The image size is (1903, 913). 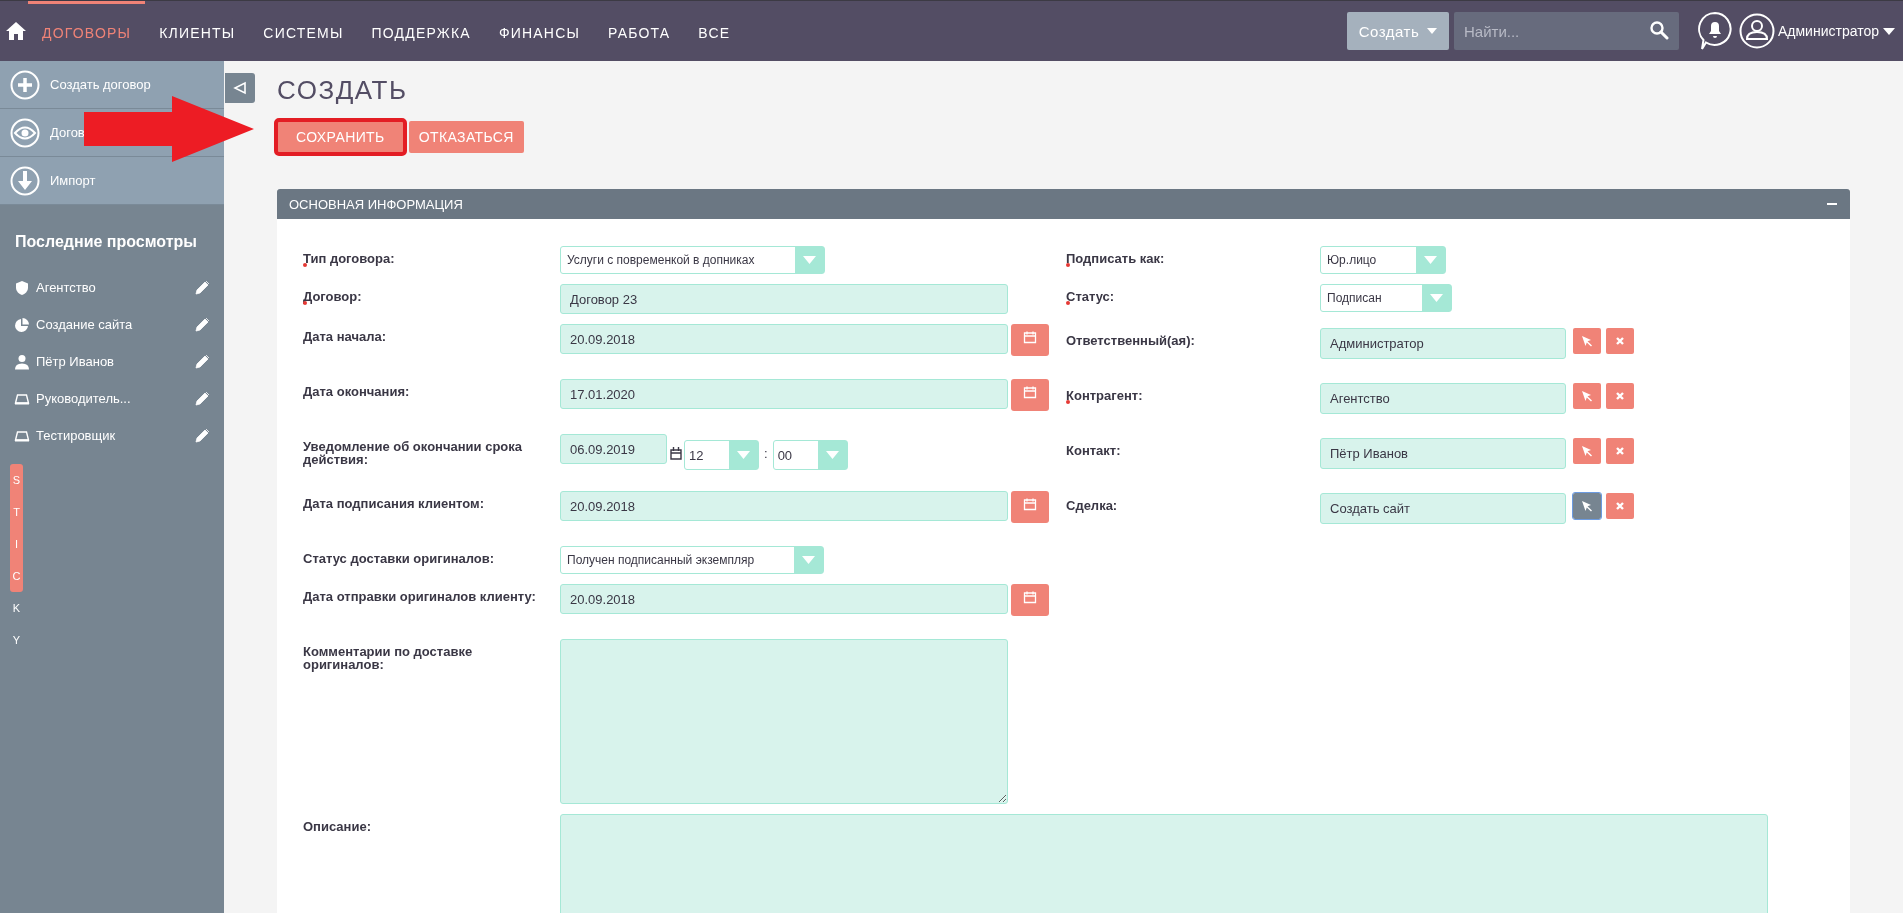 What do you see at coordinates (1443, 453) in the screenshot?
I see `text-field: Пётр Иванов` at bounding box center [1443, 453].